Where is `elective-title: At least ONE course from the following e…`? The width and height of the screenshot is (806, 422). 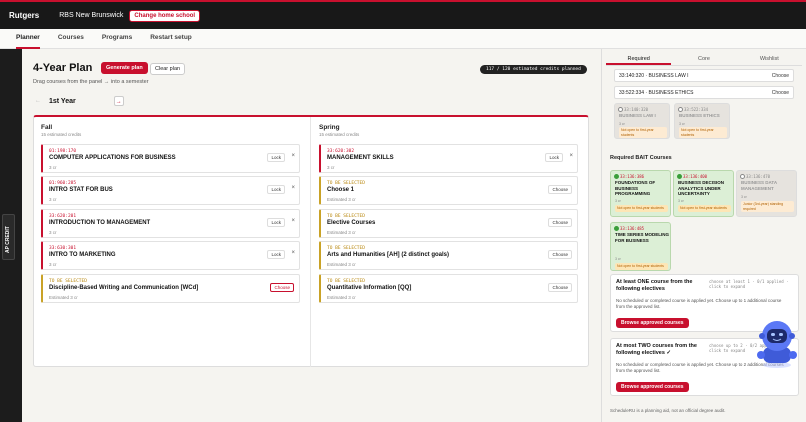
elective-title: At least ONE course from the following e… is located at coordinates (654, 285).